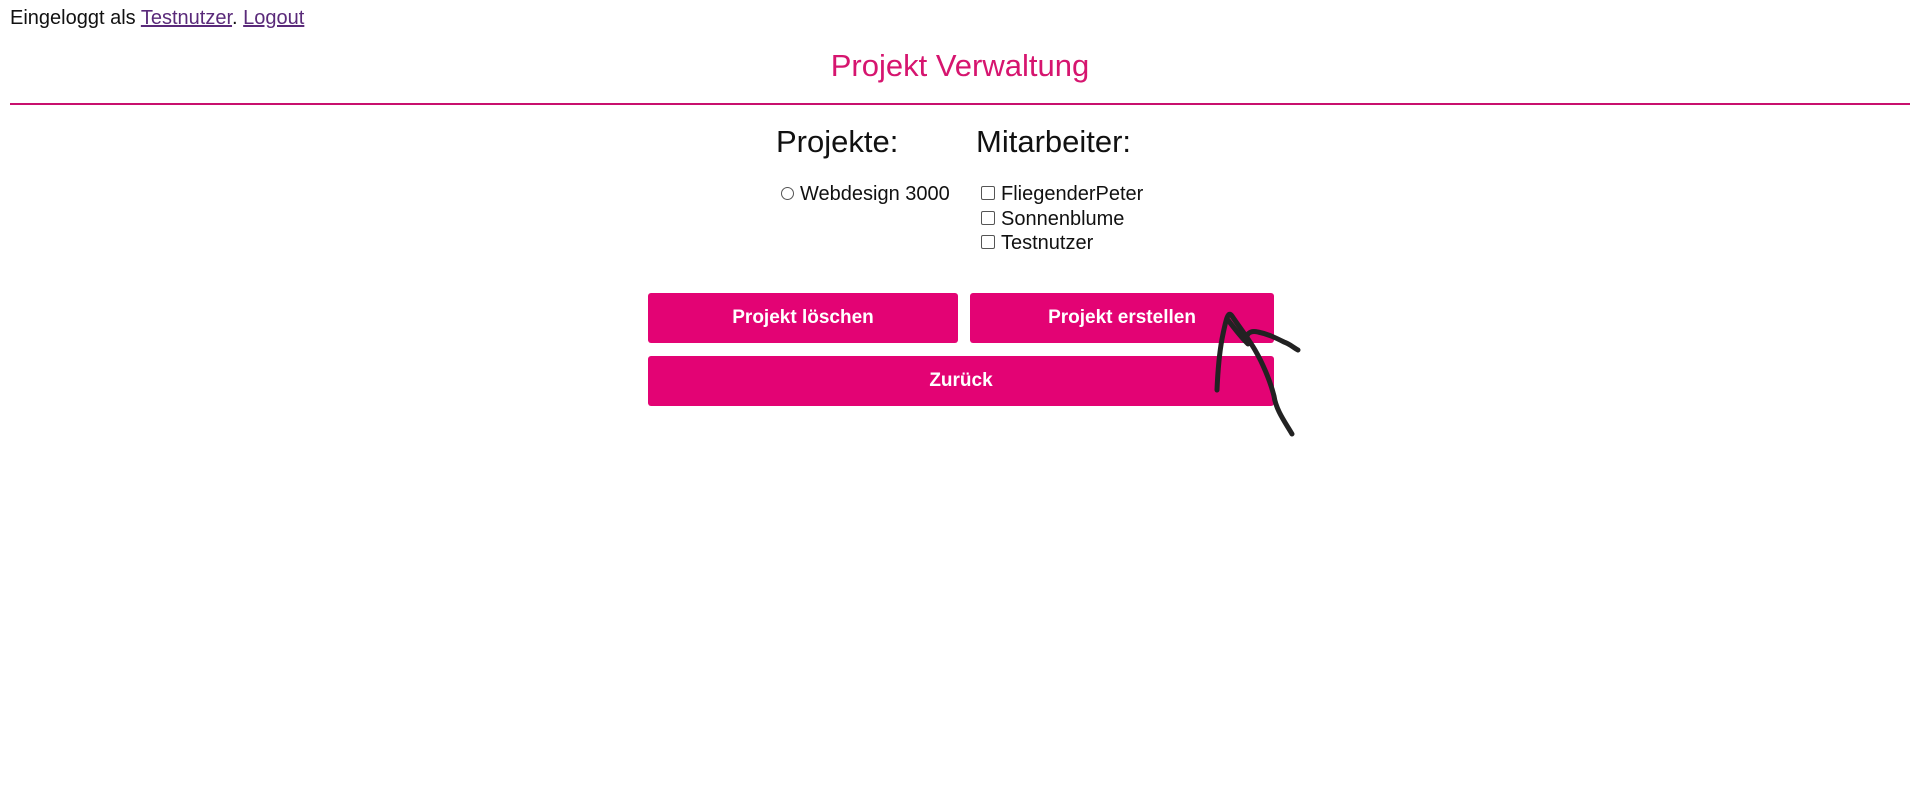  I want to click on staff-option-label: FliegenderPeter, so click(1072, 194).